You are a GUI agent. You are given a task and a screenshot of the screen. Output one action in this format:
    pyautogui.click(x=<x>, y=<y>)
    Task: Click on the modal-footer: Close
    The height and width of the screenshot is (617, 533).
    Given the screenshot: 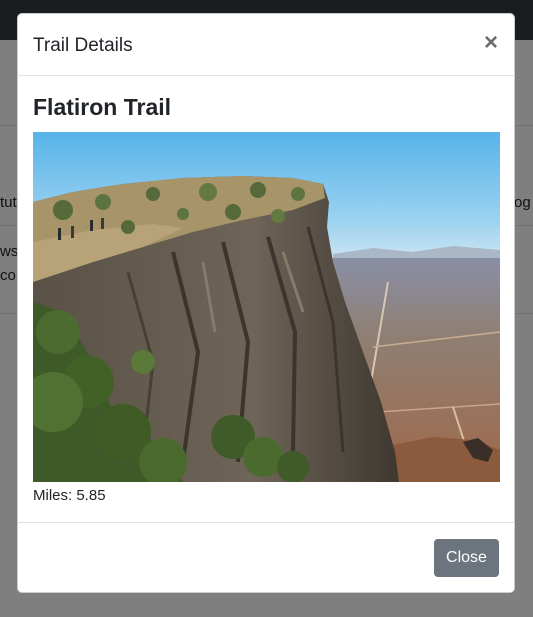 What is the action you would take?
    pyautogui.click(x=266, y=557)
    